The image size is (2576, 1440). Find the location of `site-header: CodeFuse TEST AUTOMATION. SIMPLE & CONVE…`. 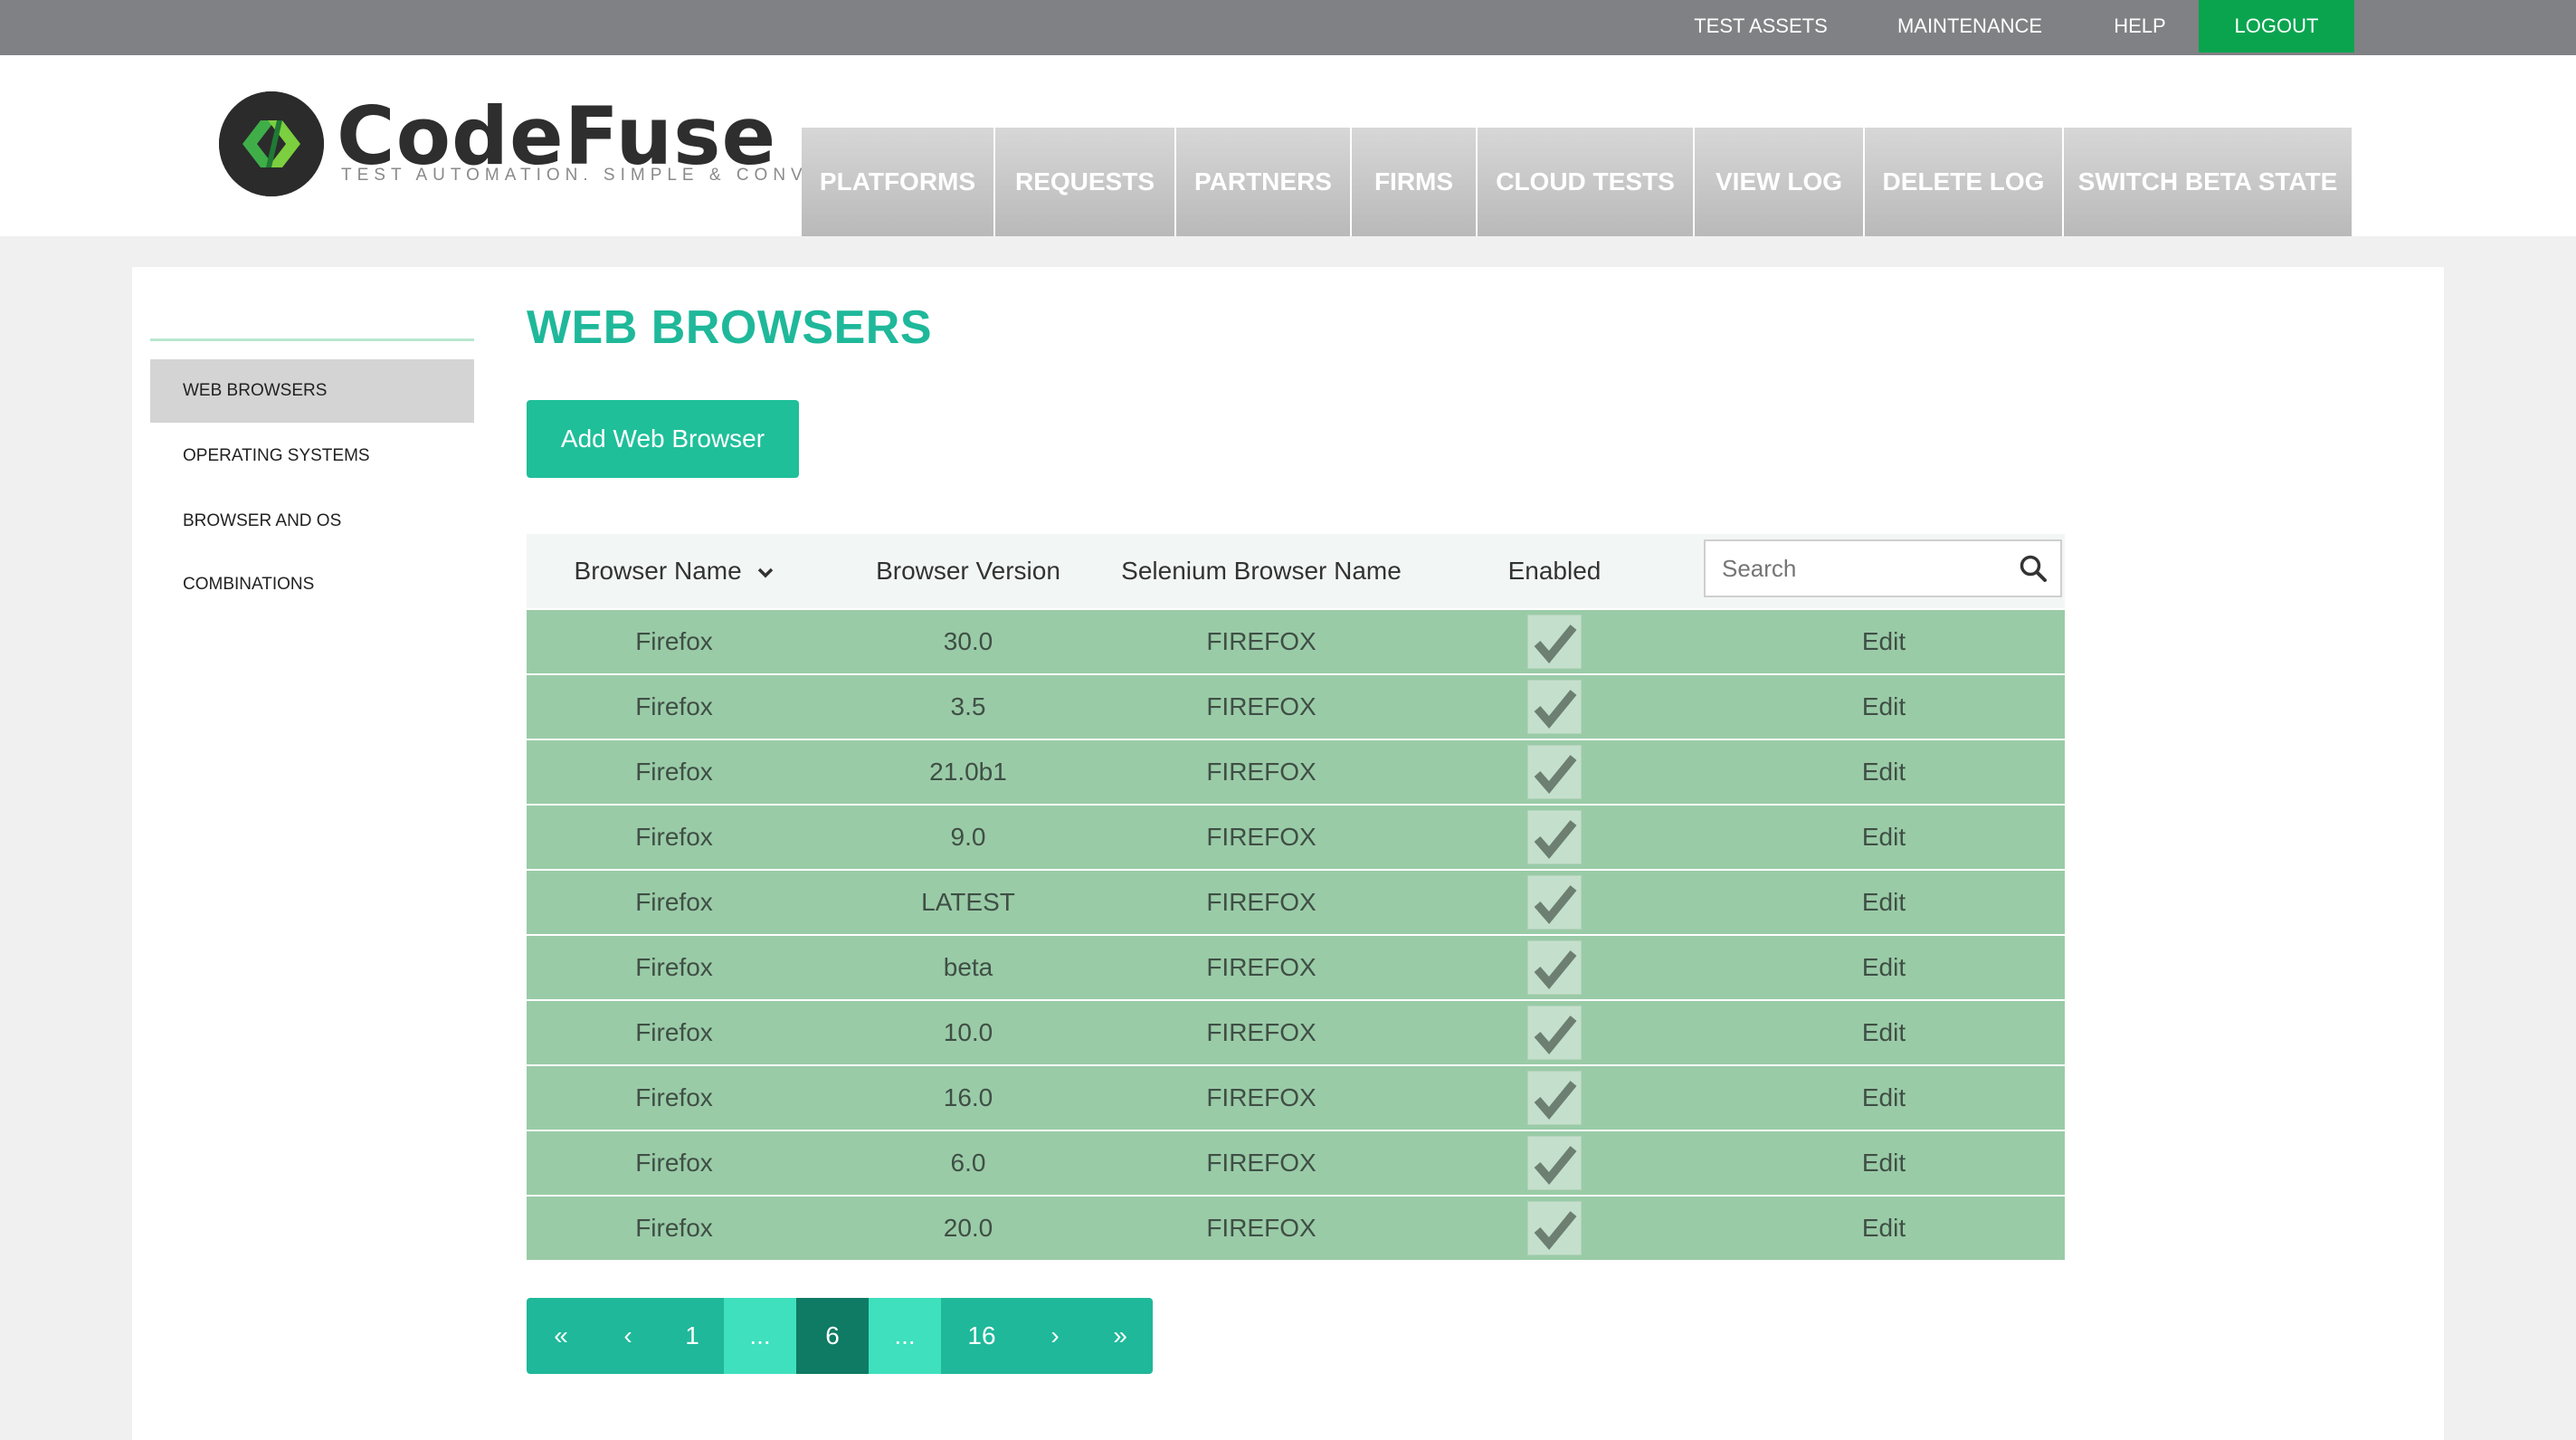

site-header: CodeFuse TEST AUTOMATION. SIMPLE & CONVE… is located at coordinates (1288, 145).